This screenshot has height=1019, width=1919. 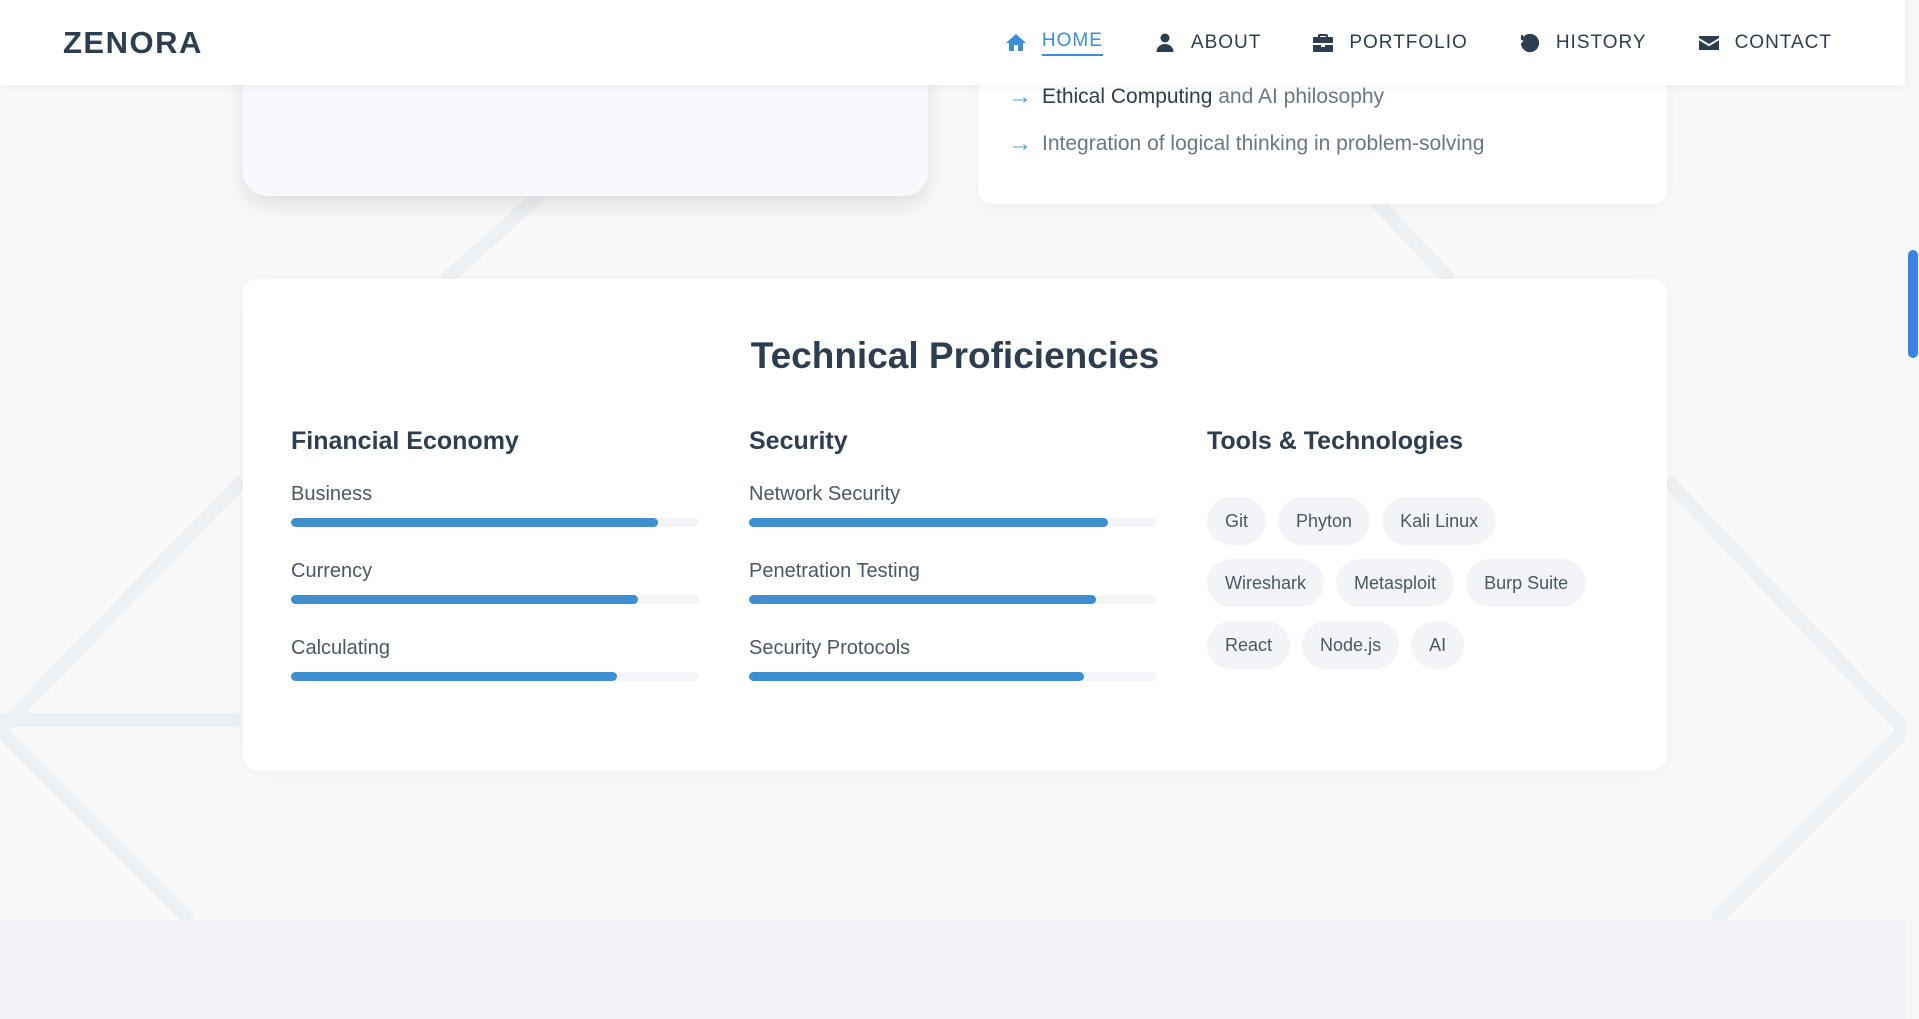 What do you see at coordinates (953, 582) in the screenshot?
I see `skill-penetration-testing: Penetration Testing` at bounding box center [953, 582].